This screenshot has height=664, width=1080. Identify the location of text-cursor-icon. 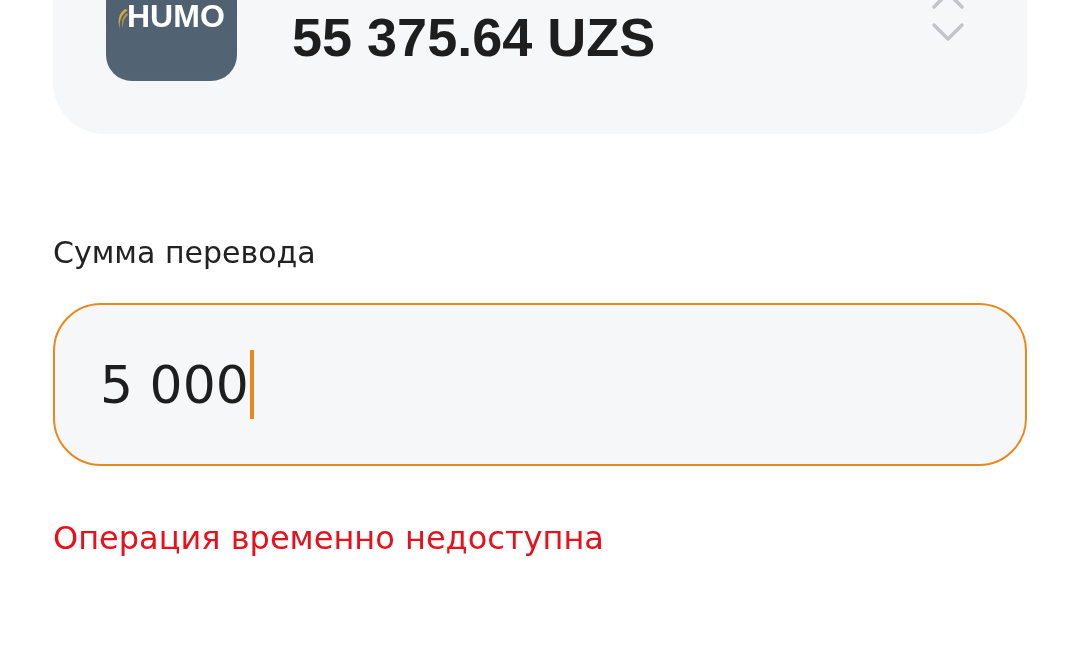
(251, 384).